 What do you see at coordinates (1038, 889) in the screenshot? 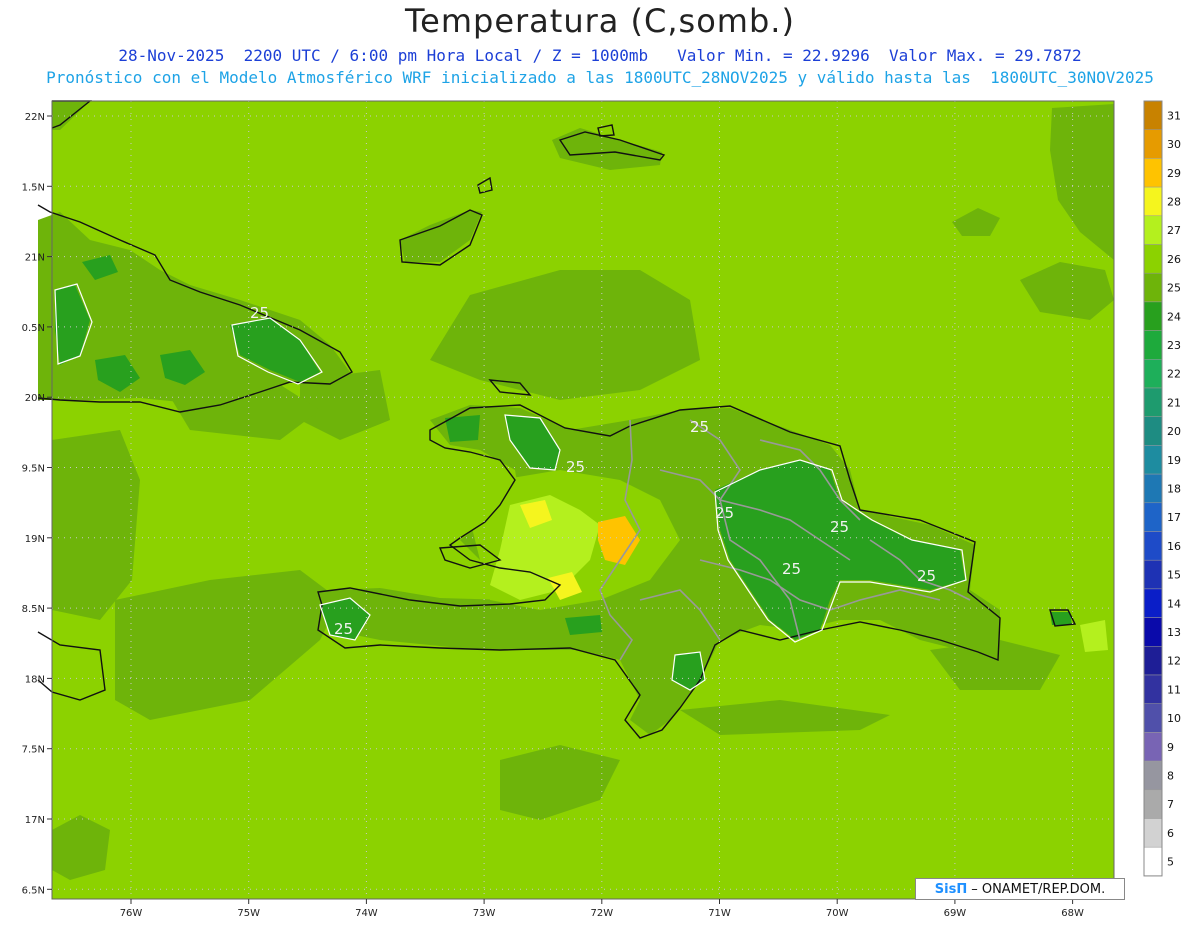
I see `credit-text: – ONAMET/REP.DOM.` at bounding box center [1038, 889].